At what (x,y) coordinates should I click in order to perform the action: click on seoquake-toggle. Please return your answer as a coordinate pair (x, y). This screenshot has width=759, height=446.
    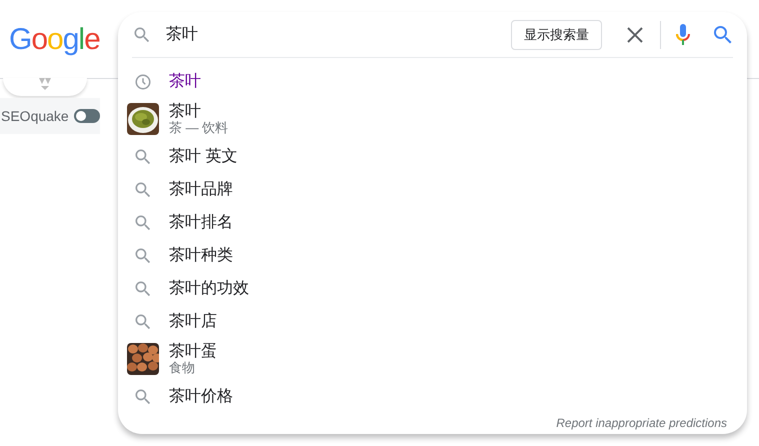
    Looking at the image, I should click on (87, 116).